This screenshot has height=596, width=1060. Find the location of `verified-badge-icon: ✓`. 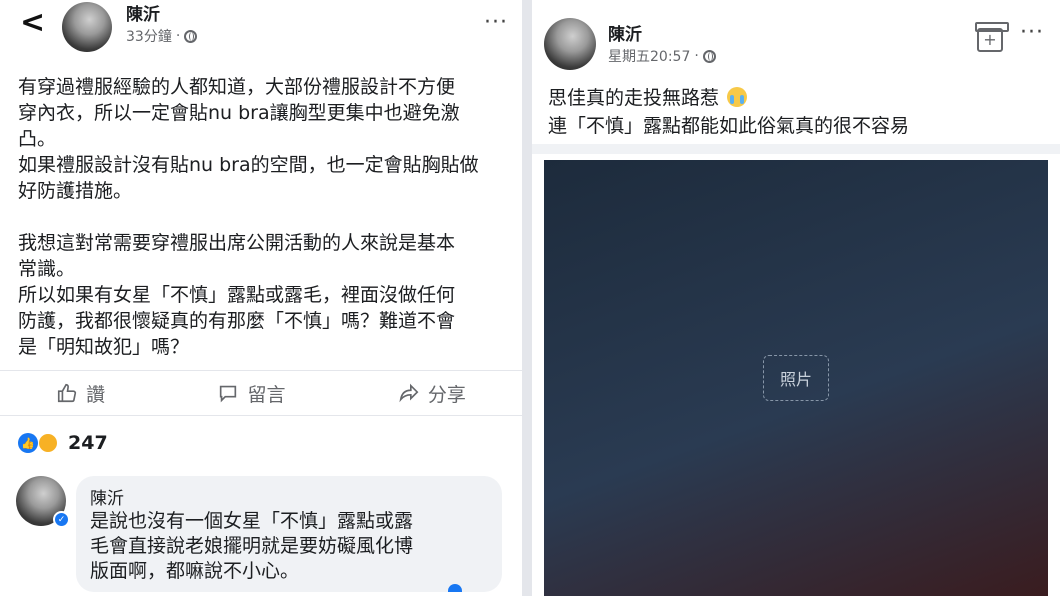

verified-badge-icon: ✓ is located at coordinates (61, 519).